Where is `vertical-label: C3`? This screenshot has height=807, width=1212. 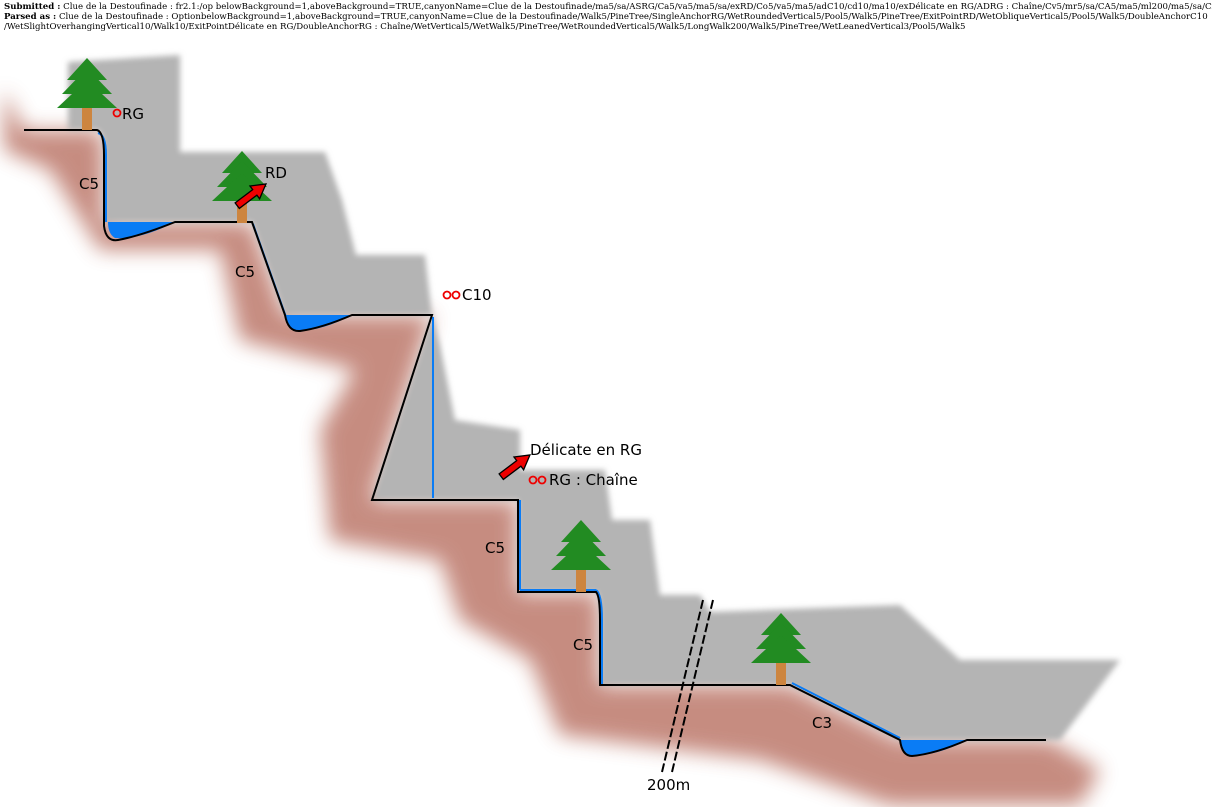 vertical-label: C3 is located at coordinates (822, 723).